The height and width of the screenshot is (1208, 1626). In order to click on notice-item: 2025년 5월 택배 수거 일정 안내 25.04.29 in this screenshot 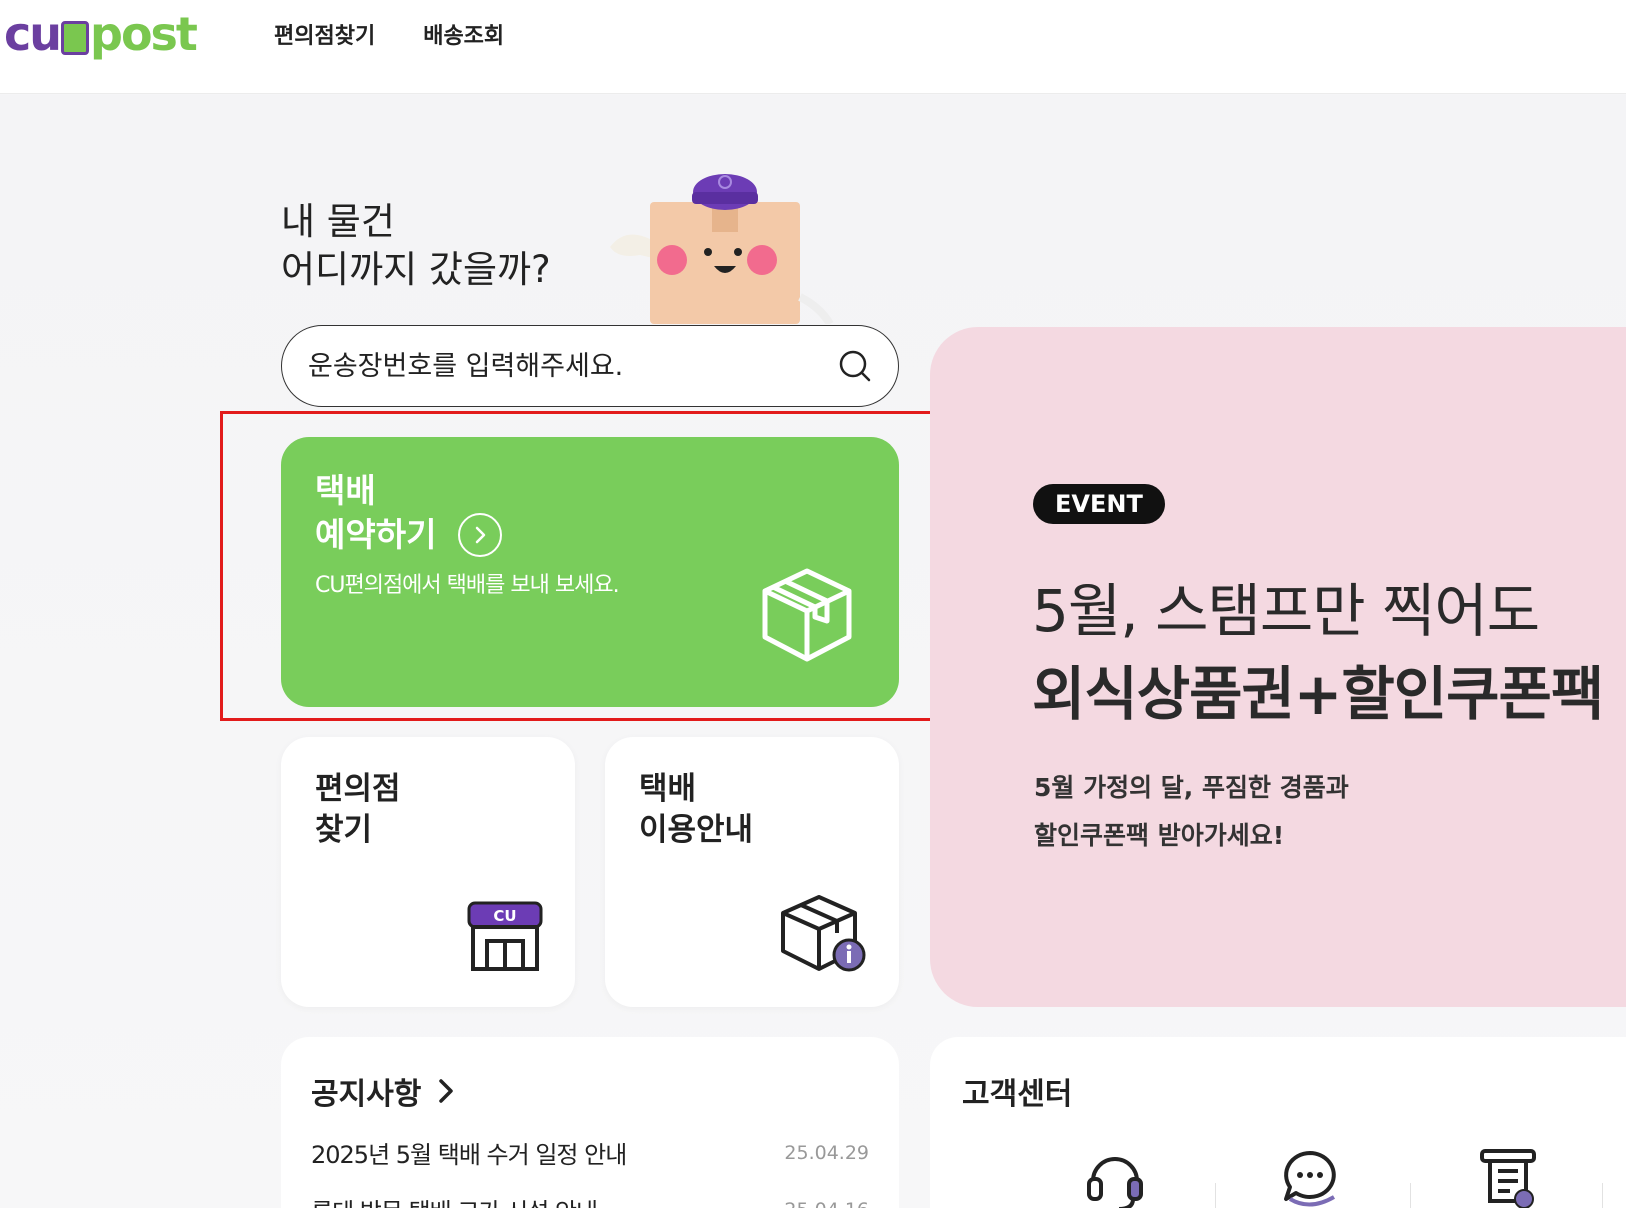, I will do `click(590, 1152)`.